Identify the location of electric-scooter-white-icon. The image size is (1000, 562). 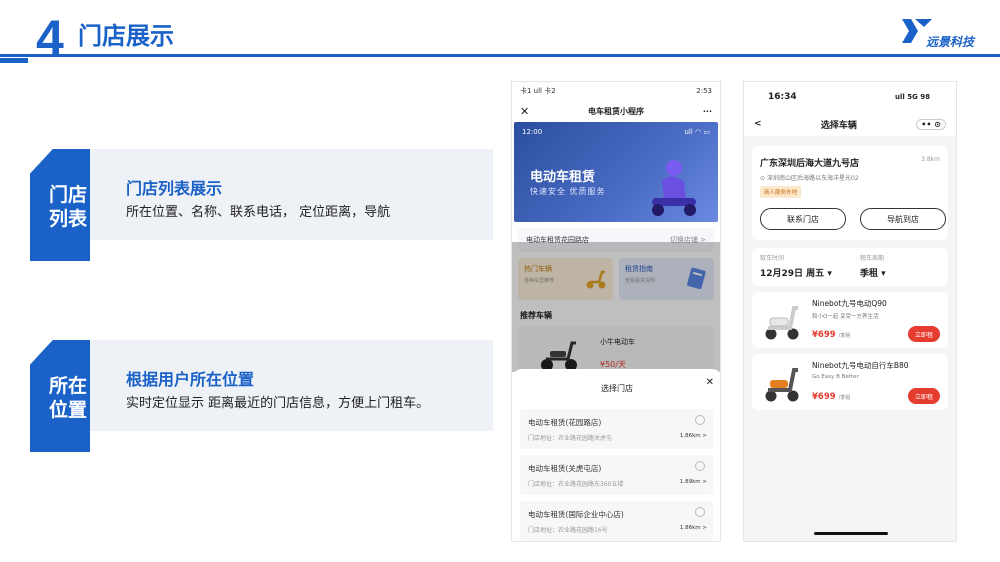
(782, 323).